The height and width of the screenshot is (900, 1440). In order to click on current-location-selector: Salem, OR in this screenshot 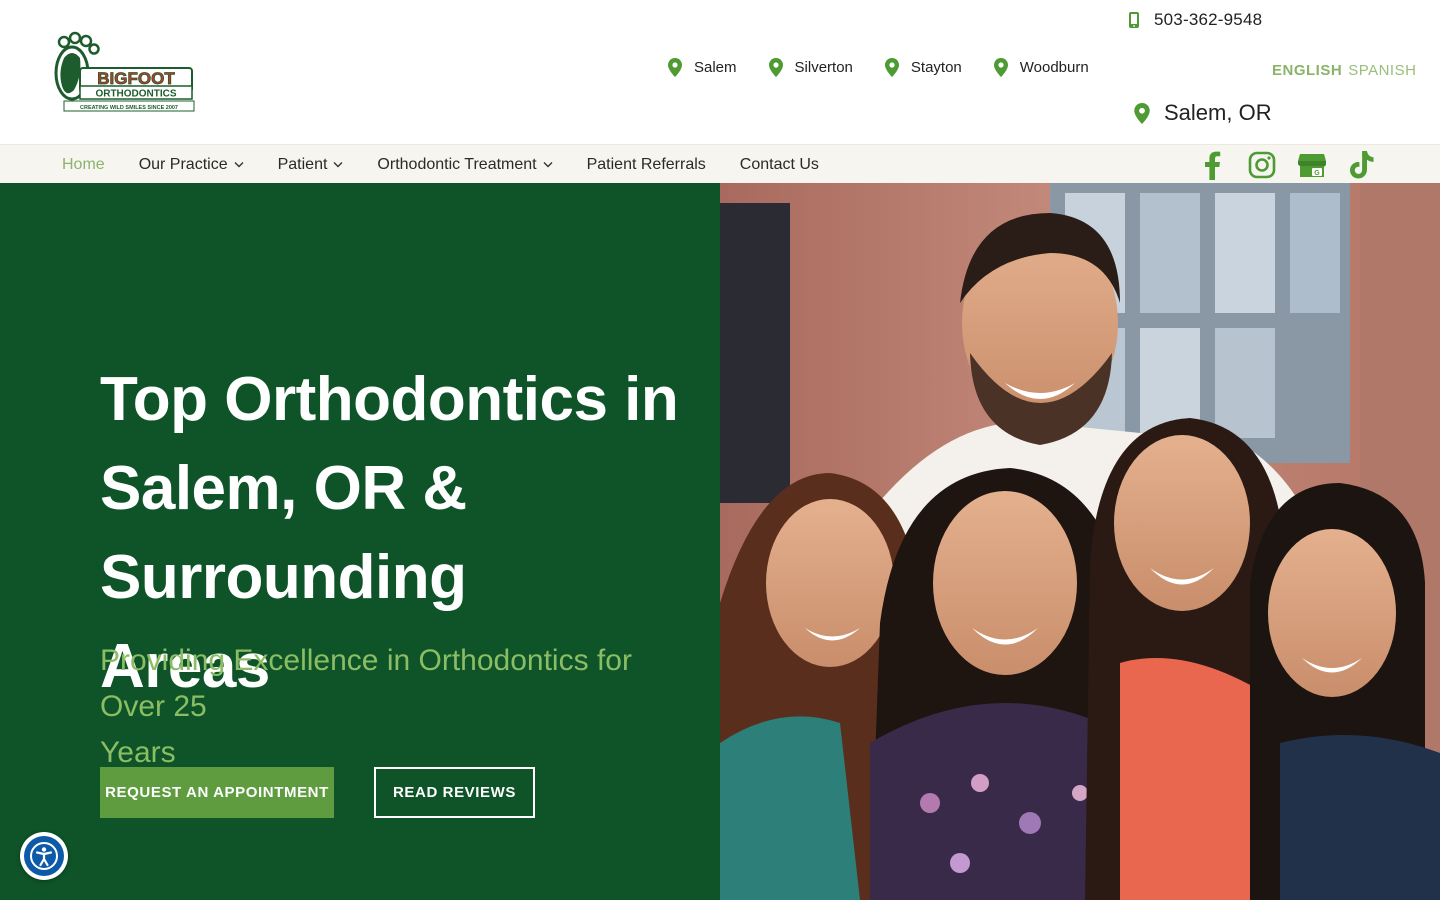, I will do `click(1203, 113)`.